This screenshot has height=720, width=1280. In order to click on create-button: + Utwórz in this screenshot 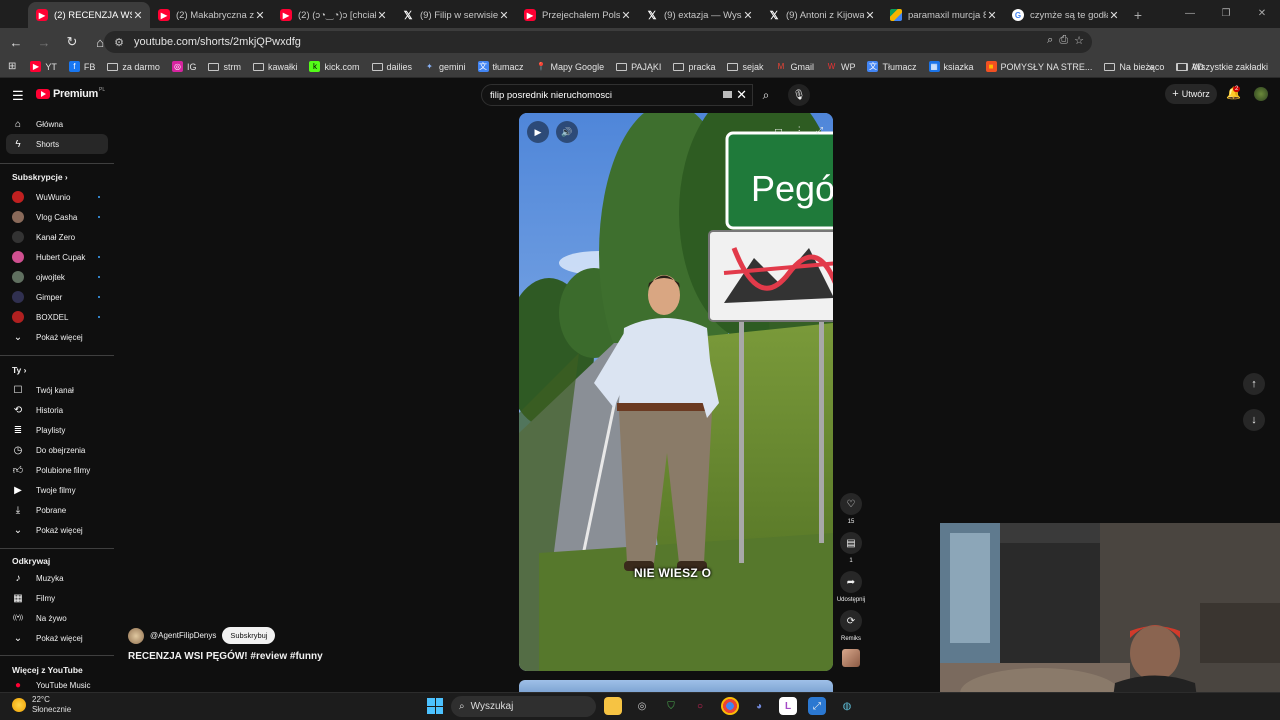, I will do `click(1191, 94)`.